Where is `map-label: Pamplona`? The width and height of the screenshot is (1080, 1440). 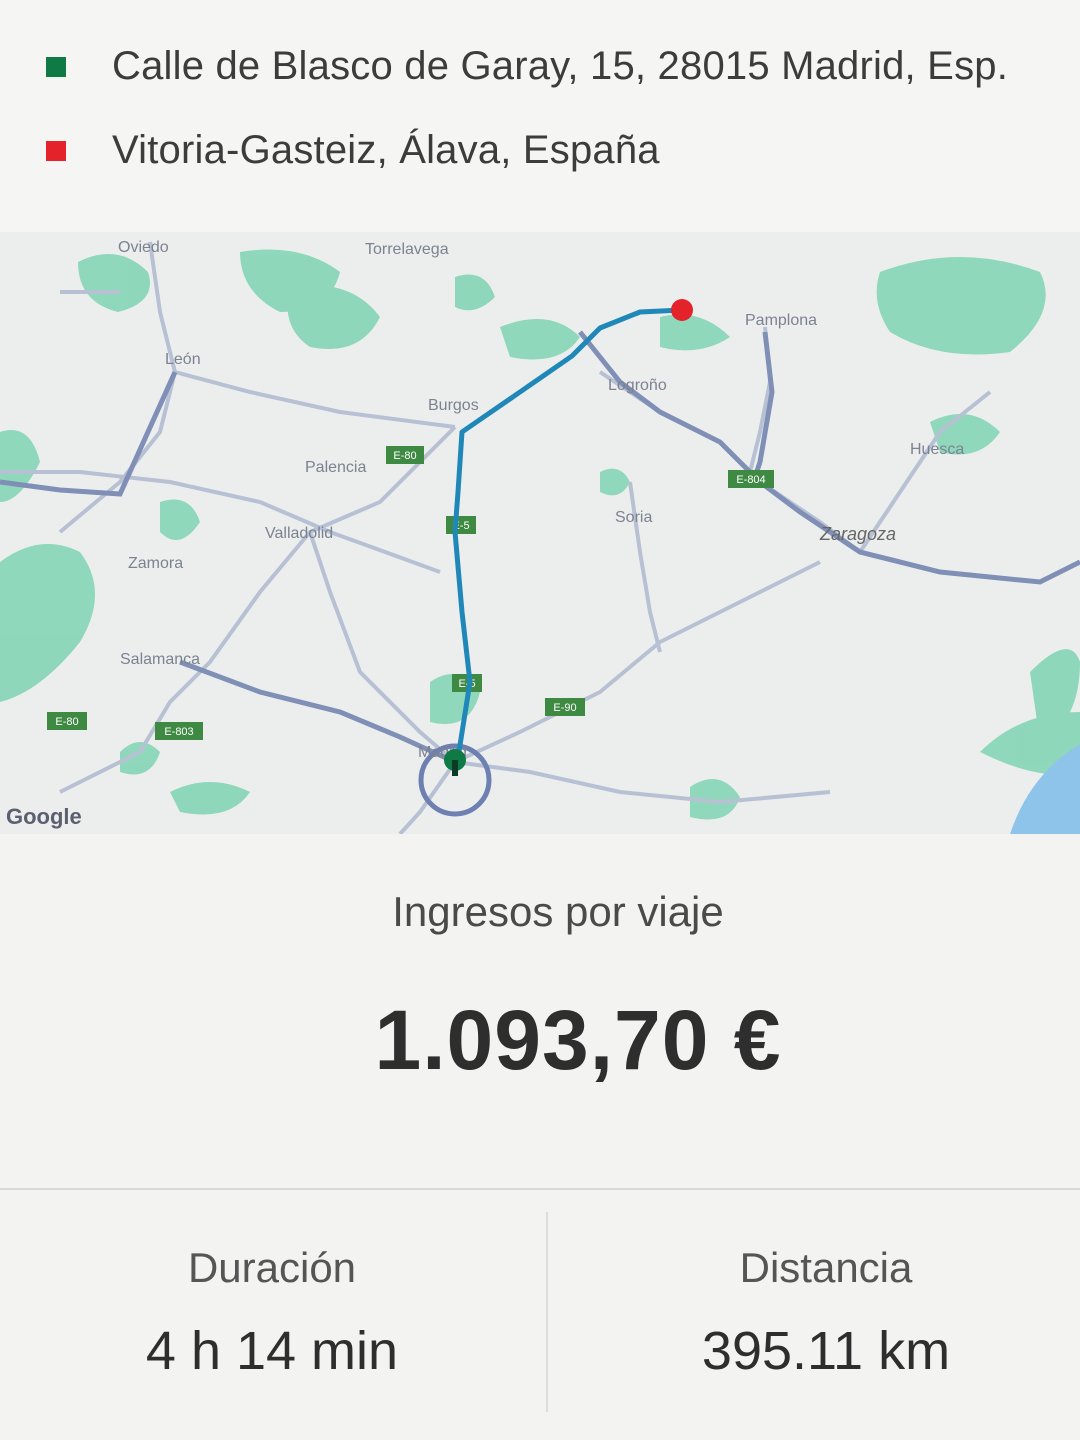 map-label: Pamplona is located at coordinates (781, 320).